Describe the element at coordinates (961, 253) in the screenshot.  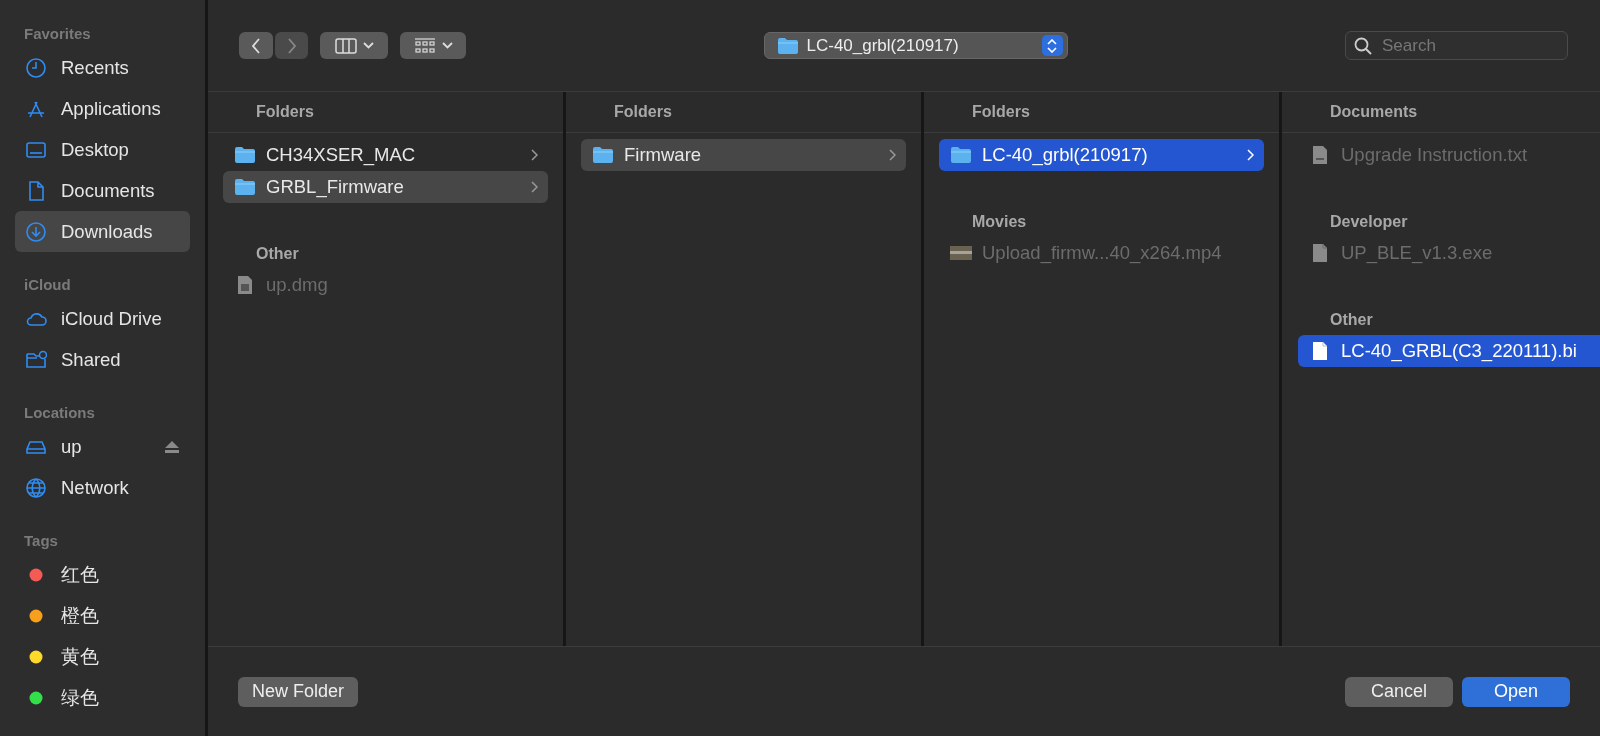
I see `video-thumbnail` at that location.